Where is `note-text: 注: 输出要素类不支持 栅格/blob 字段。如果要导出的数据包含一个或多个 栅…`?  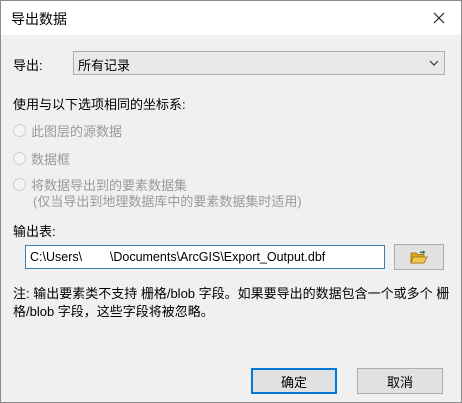
note-text: 注: 输出要素类不支持 栅格/blob 字段。如果要导出的数据包含一个或多个 栅… is located at coordinates (231, 302).